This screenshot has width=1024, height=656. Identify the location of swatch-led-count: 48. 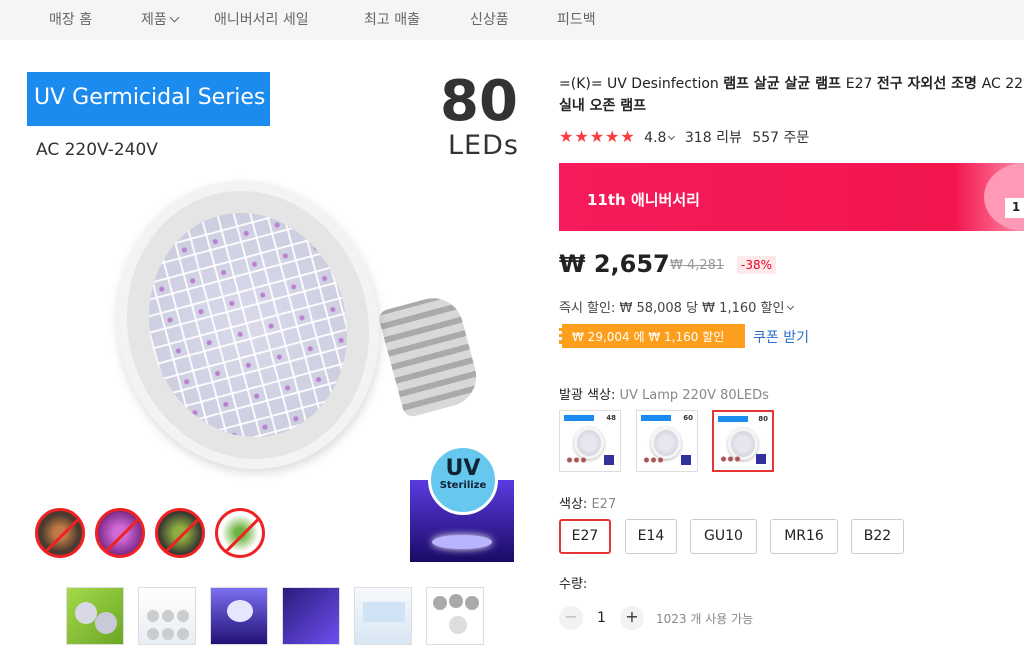
(611, 418).